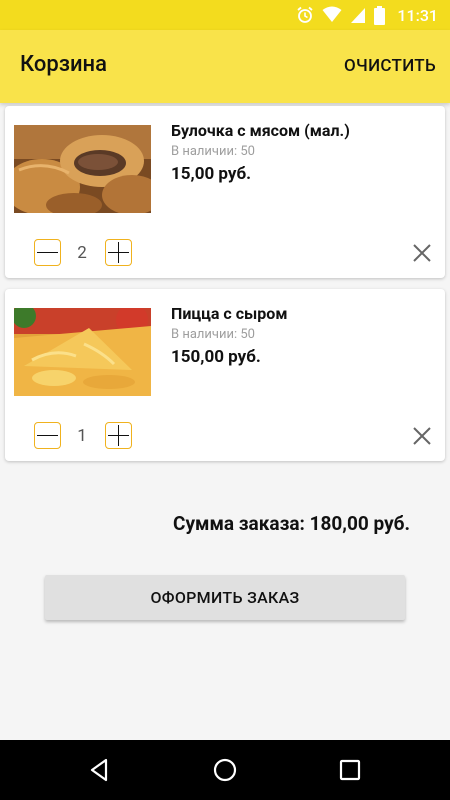  What do you see at coordinates (216, 357) in the screenshot?
I see `product-price: 150,00 руб.` at bounding box center [216, 357].